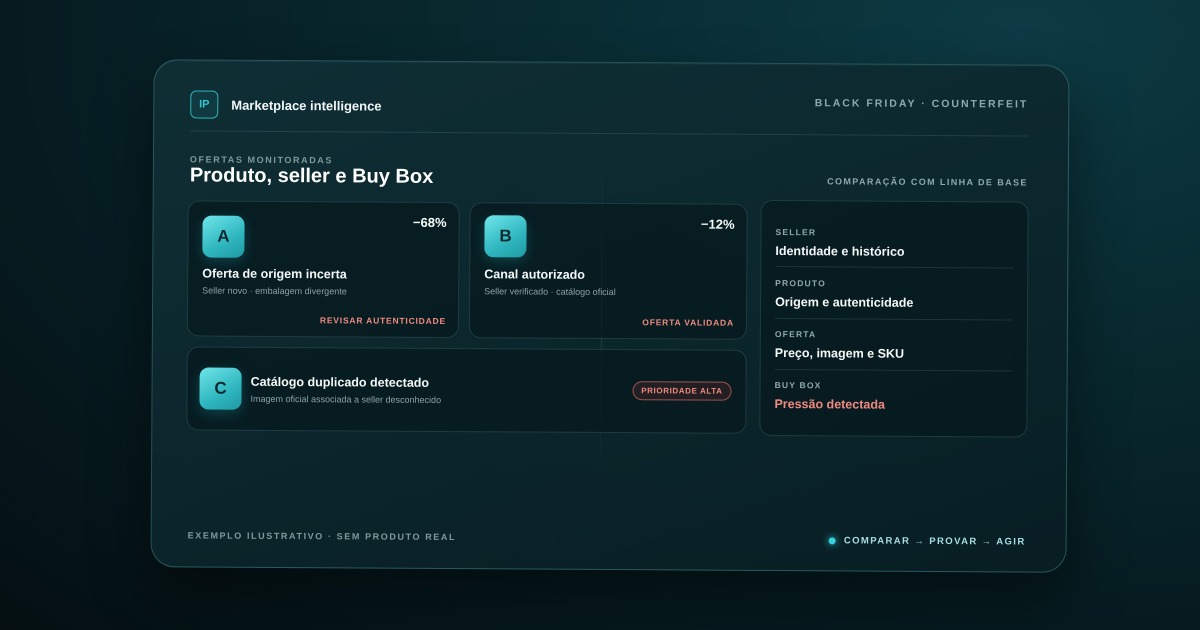 The height and width of the screenshot is (630, 1200). What do you see at coordinates (609, 133) in the screenshot?
I see `header-divider` at bounding box center [609, 133].